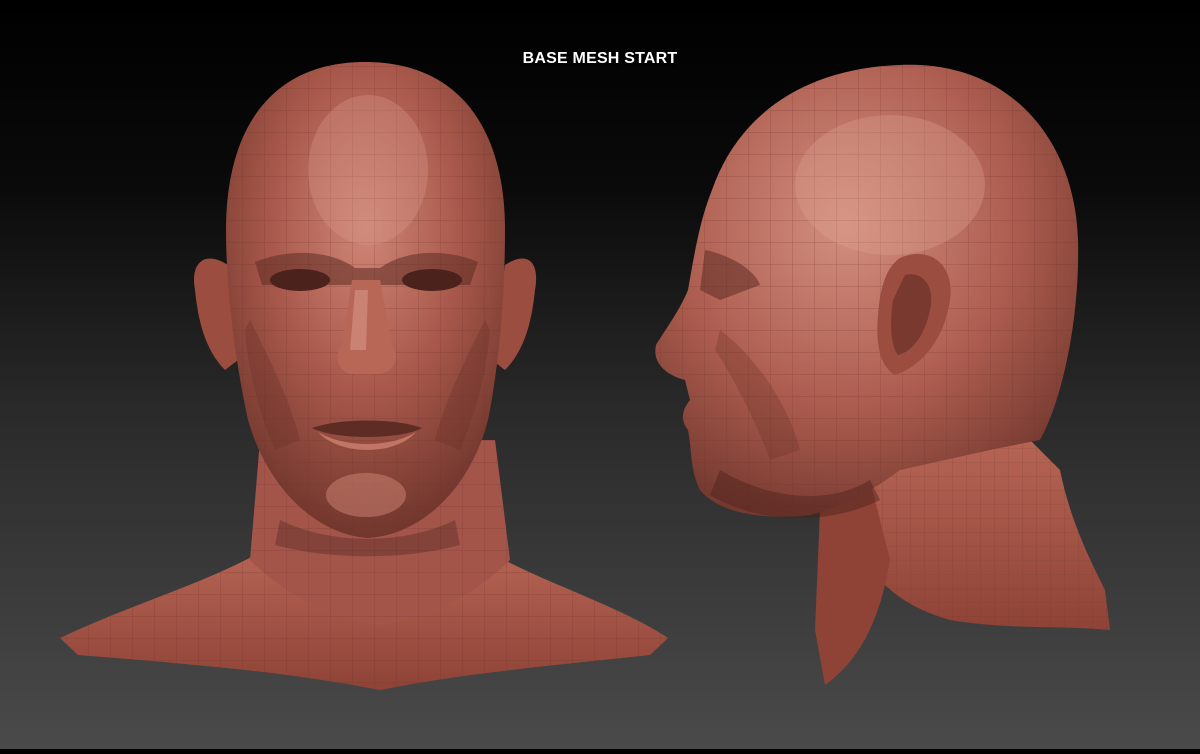  What do you see at coordinates (600, 58) in the screenshot?
I see `page-title: BASE MESH START` at bounding box center [600, 58].